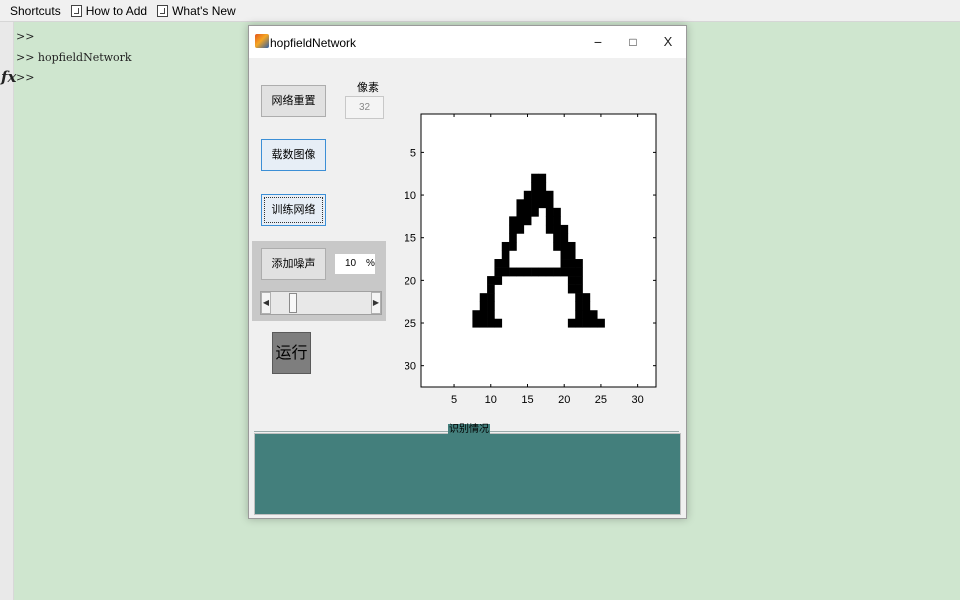 The width and height of the screenshot is (960, 600). I want to click on load-image-button: 载数图像, so click(293, 155).